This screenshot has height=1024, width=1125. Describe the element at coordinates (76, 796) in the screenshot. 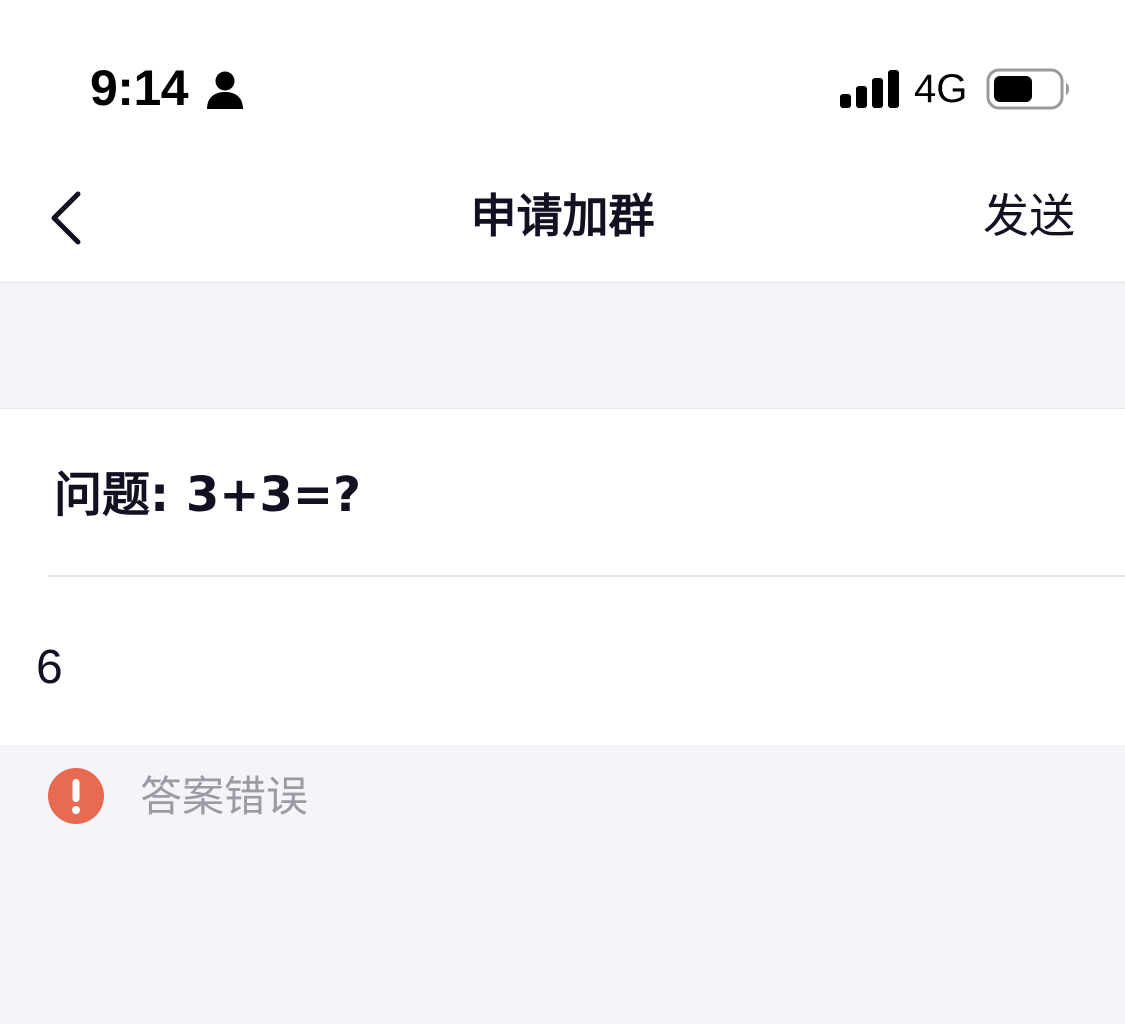

I see `exclamation-icon` at that location.